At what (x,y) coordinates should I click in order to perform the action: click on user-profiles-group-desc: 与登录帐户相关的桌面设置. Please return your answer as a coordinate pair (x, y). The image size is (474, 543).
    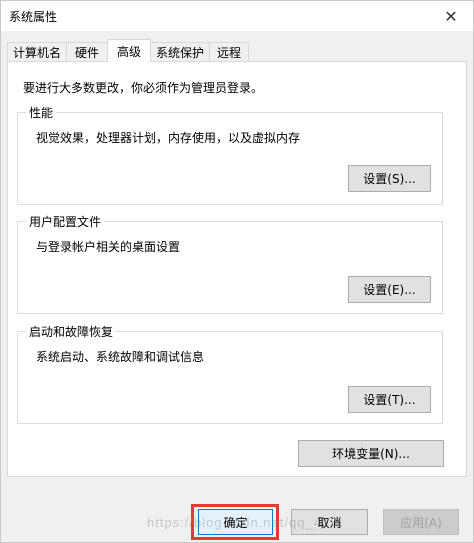
    Looking at the image, I should click on (108, 247).